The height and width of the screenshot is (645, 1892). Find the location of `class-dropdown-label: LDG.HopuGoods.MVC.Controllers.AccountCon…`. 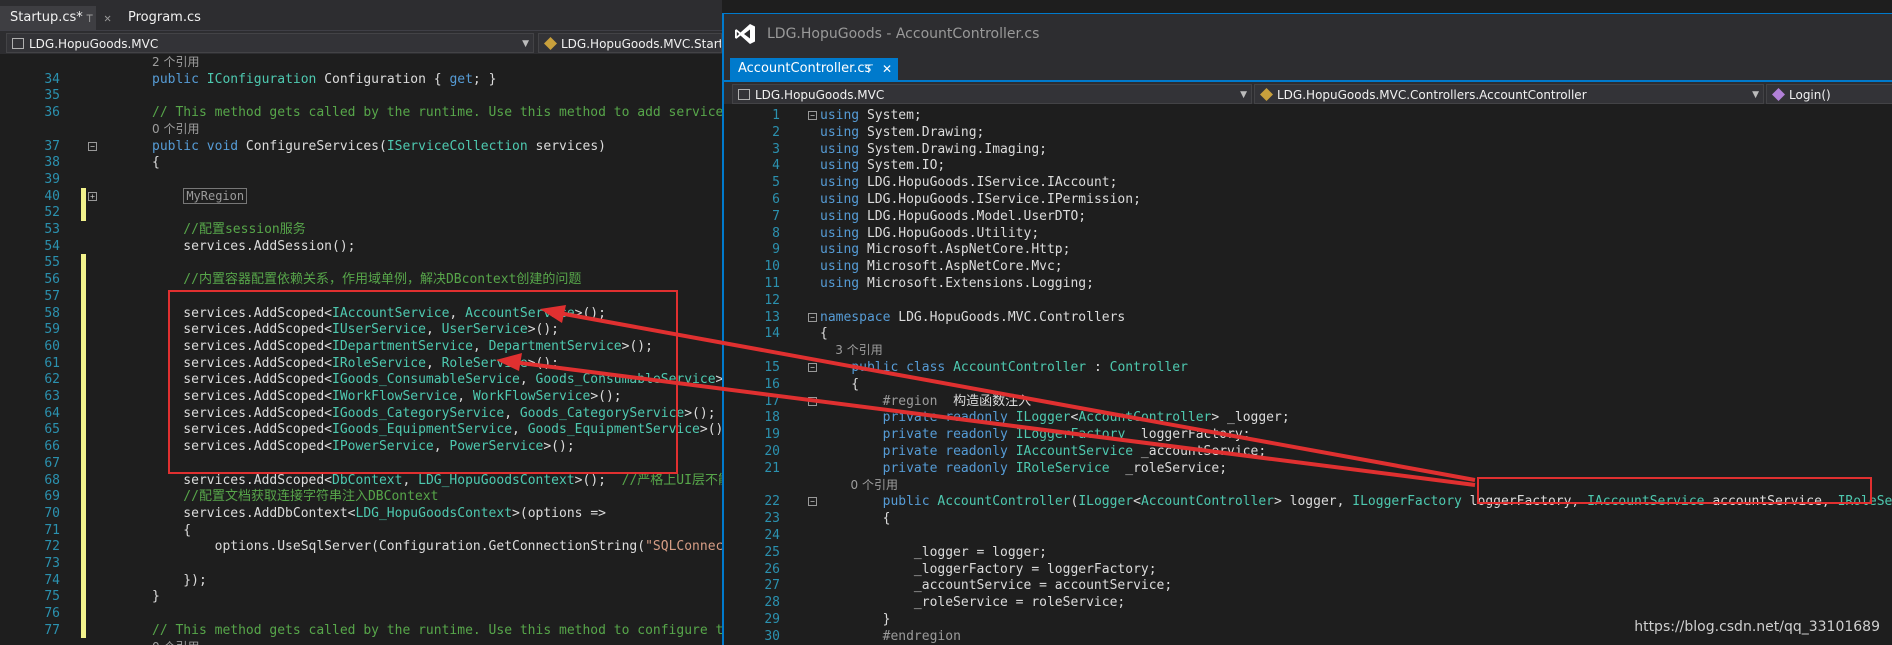

class-dropdown-label: LDG.HopuGoods.MVC.Controllers.AccountCon… is located at coordinates (1432, 95).